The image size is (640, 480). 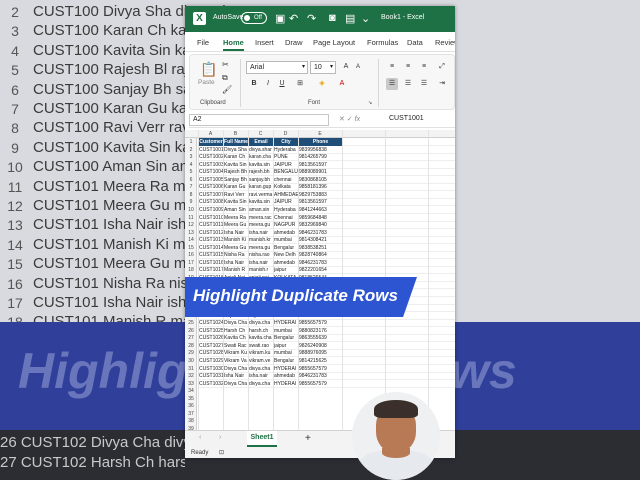 What do you see at coordinates (323, 67) in the screenshot?
I see `font-size-box: 10 ▾` at bounding box center [323, 67].